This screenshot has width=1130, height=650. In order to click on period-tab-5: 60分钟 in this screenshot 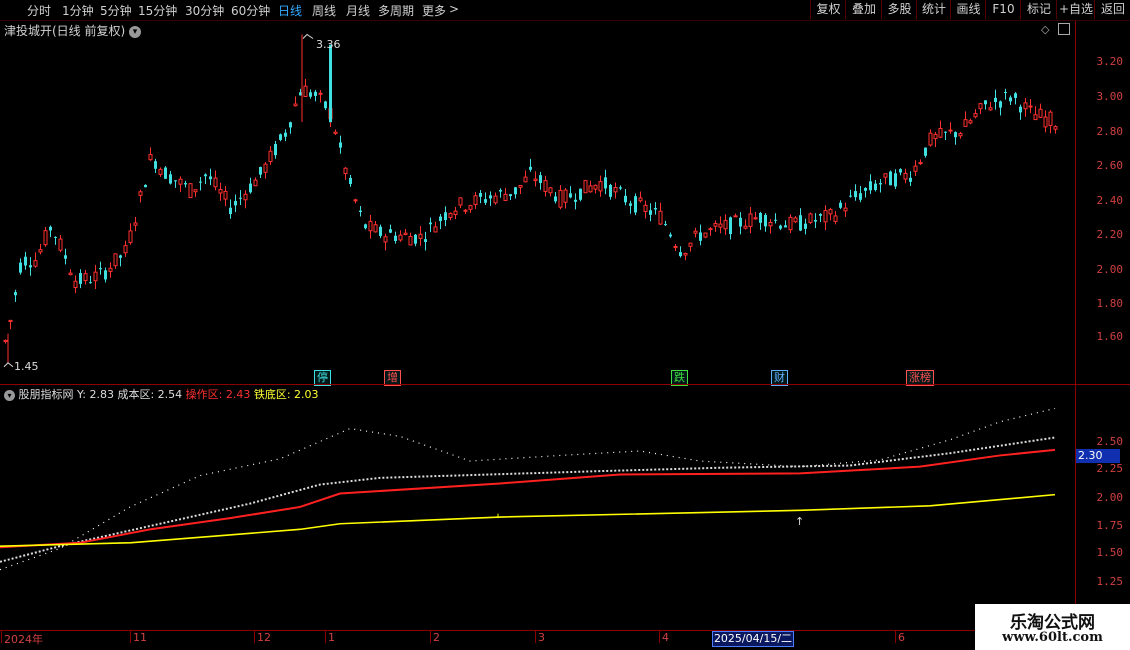, I will do `click(250, 10)`.